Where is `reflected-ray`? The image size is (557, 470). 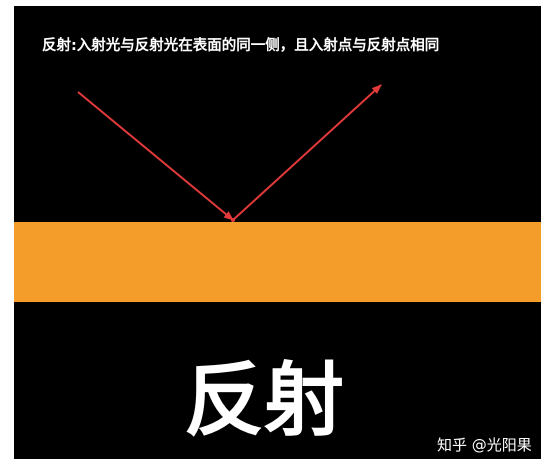
reflected-ray is located at coordinates (307, 152).